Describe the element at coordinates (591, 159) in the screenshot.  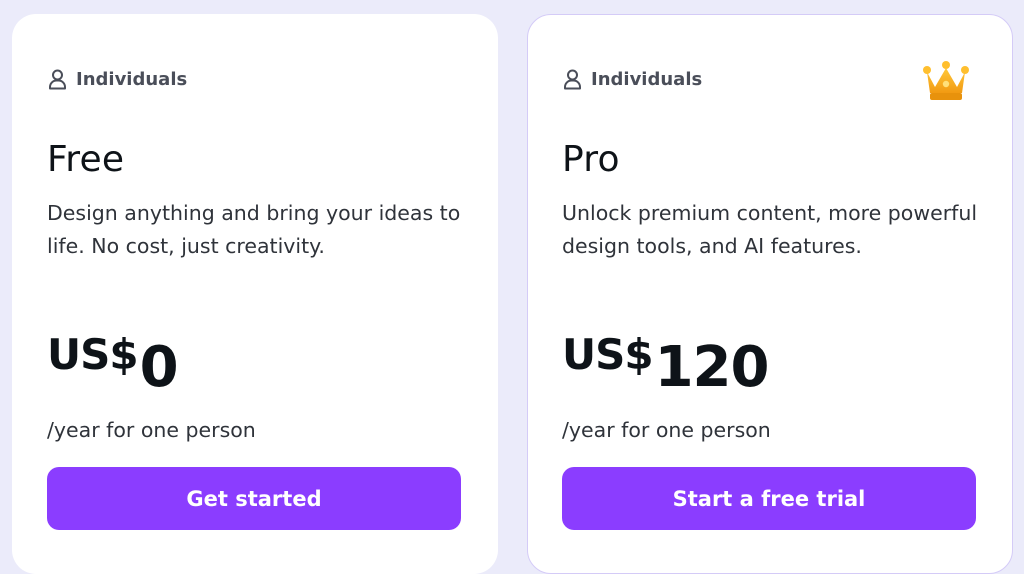
I see `plan-title: Pro` at that location.